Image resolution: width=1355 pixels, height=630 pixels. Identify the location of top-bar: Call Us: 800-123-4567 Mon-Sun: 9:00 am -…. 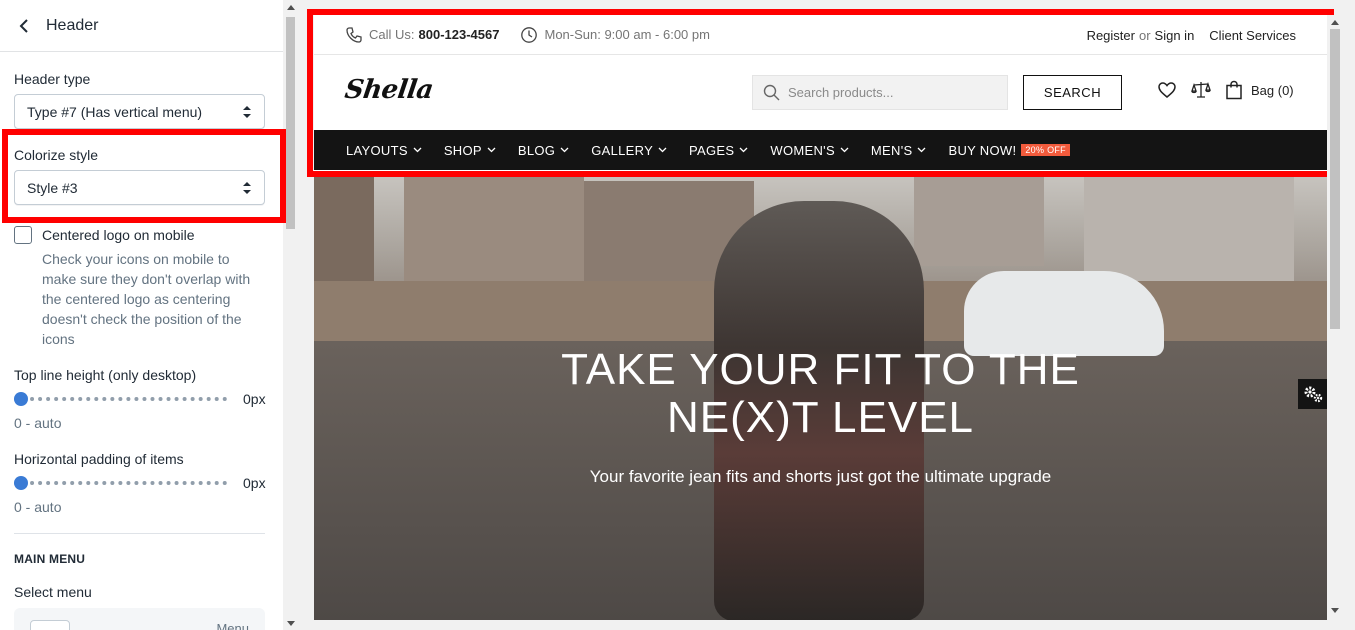
(820, 35).